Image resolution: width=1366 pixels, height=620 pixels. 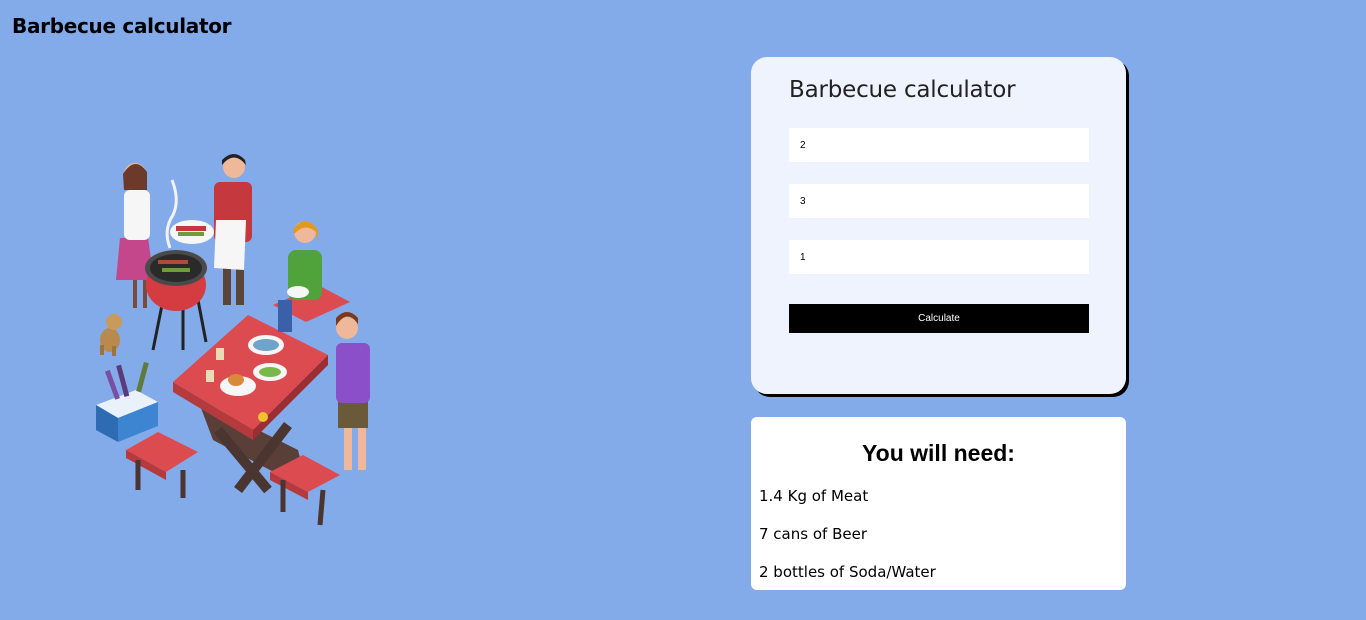 What do you see at coordinates (938, 225) in the screenshot?
I see `calculator-card: Barbecue calculator Calculate` at bounding box center [938, 225].